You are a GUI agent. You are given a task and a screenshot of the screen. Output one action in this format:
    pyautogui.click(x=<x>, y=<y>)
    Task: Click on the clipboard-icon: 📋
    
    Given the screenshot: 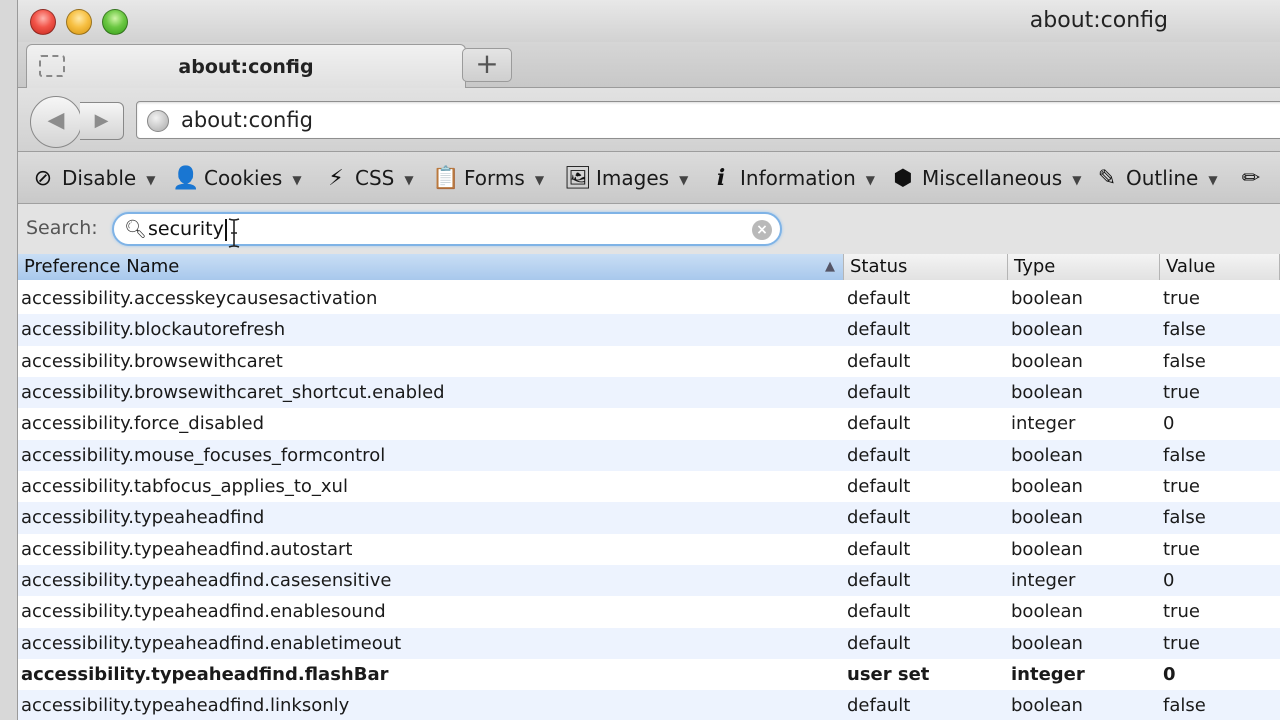 What is the action you would take?
    pyautogui.click(x=446, y=178)
    